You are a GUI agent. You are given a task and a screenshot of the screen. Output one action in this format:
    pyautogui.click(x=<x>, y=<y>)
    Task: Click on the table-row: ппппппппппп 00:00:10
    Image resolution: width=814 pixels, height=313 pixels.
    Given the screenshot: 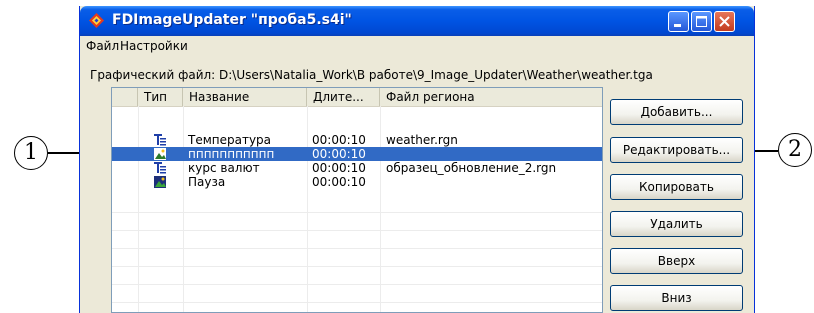 What is the action you would take?
    pyautogui.click(x=357, y=154)
    